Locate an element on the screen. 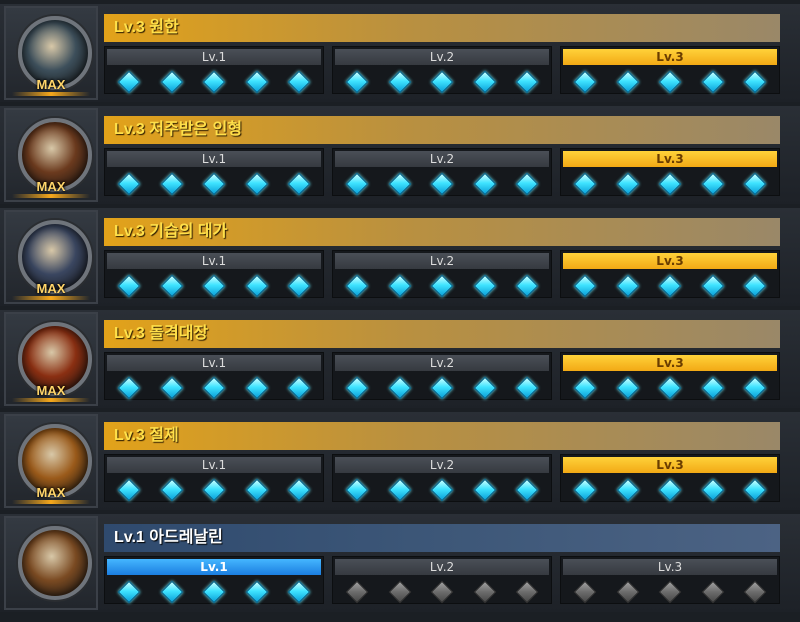 Image resolution: width=800 pixels, height=622 pixels. engraving-title: Lv.3 기습의 대가 is located at coordinates (442, 232).